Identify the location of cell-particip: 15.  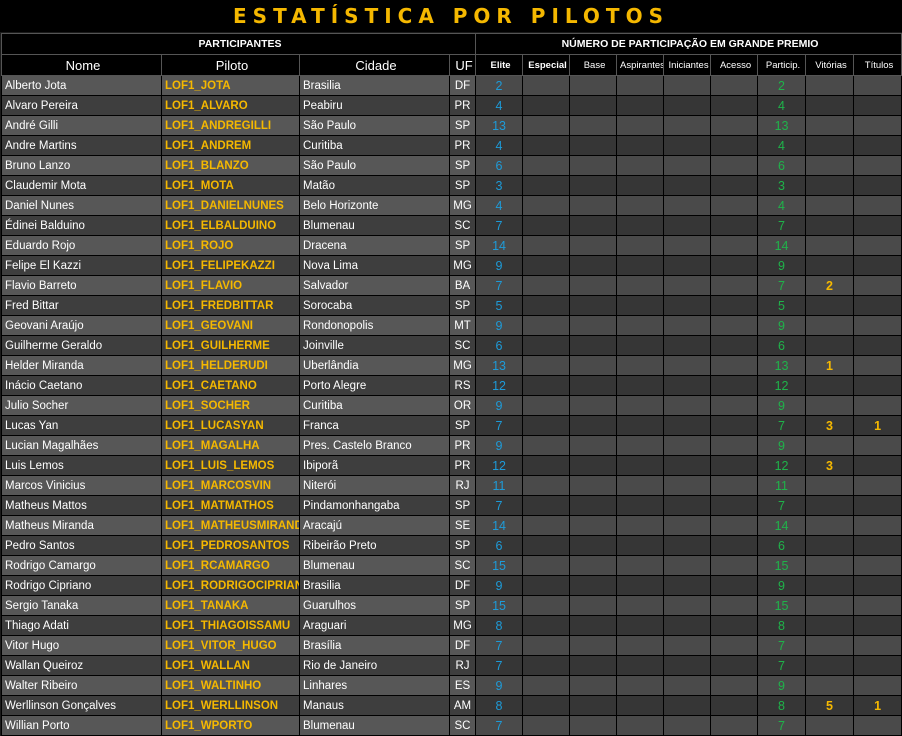
(782, 565).